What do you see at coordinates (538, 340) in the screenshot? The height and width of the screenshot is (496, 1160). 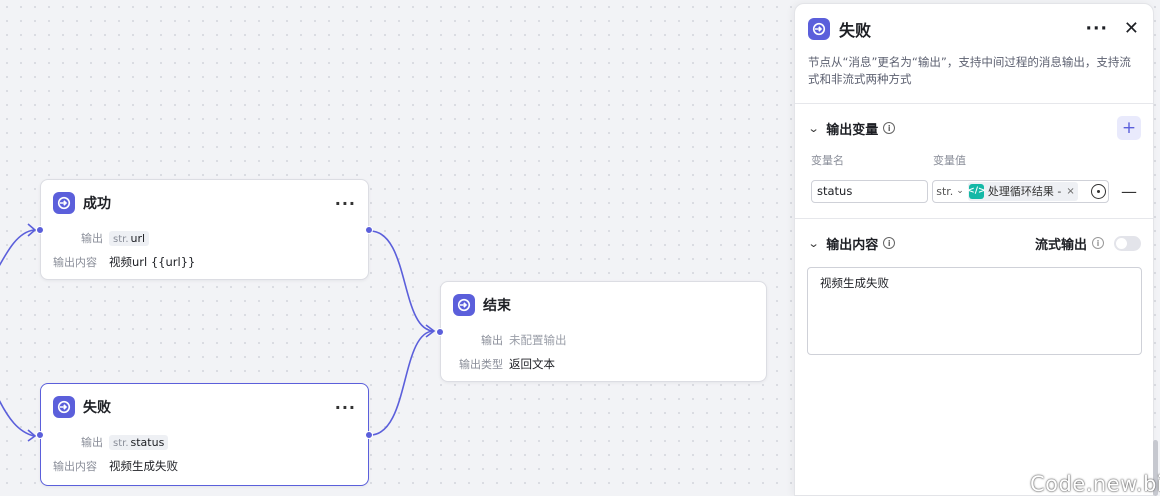 I see `output-value: 未配置输出` at bounding box center [538, 340].